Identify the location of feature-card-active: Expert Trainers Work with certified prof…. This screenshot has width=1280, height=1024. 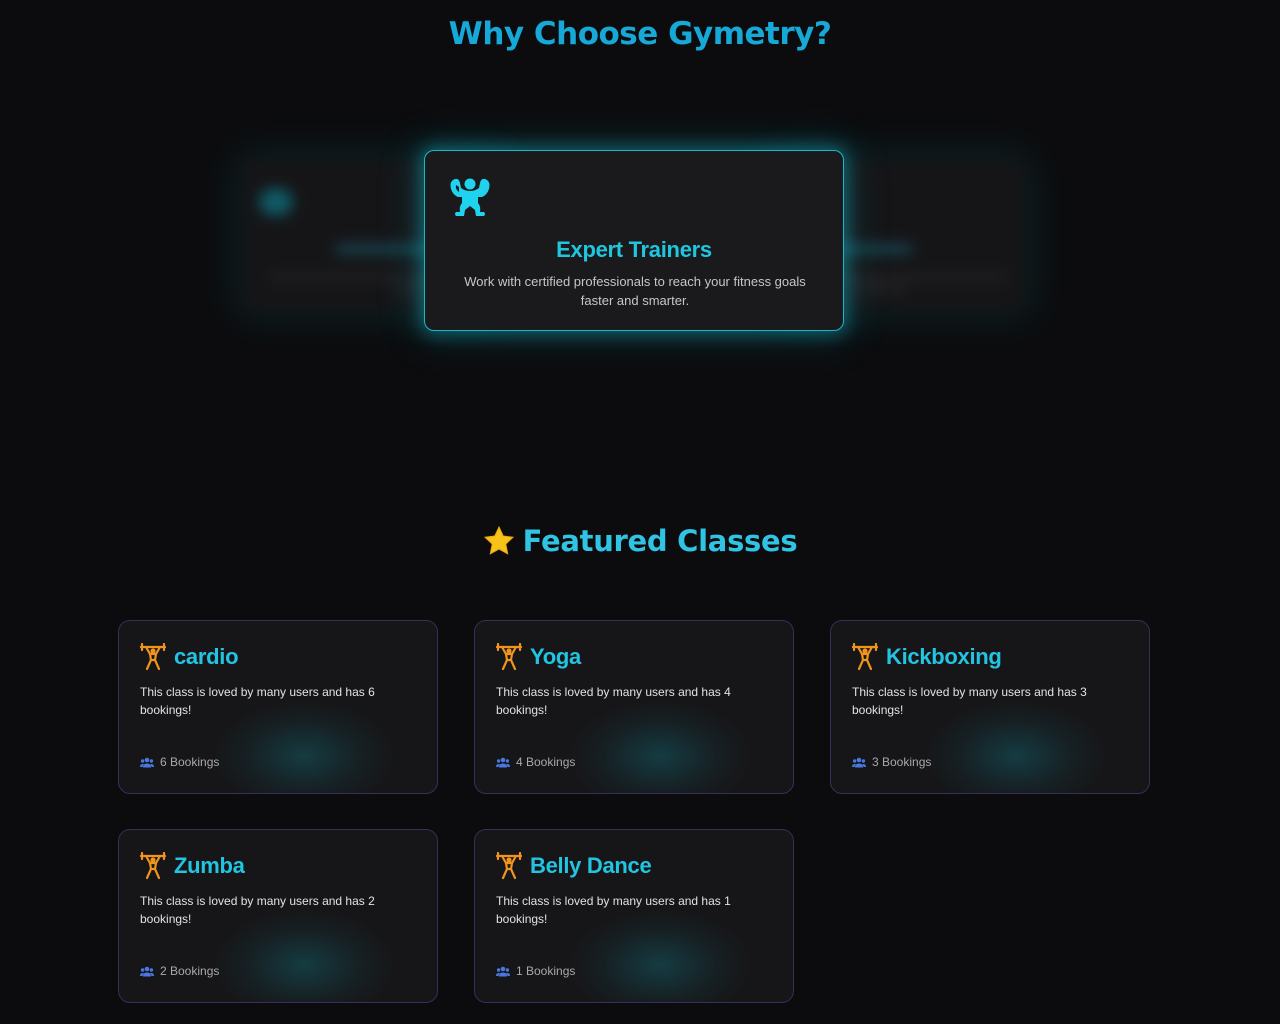
(634, 240).